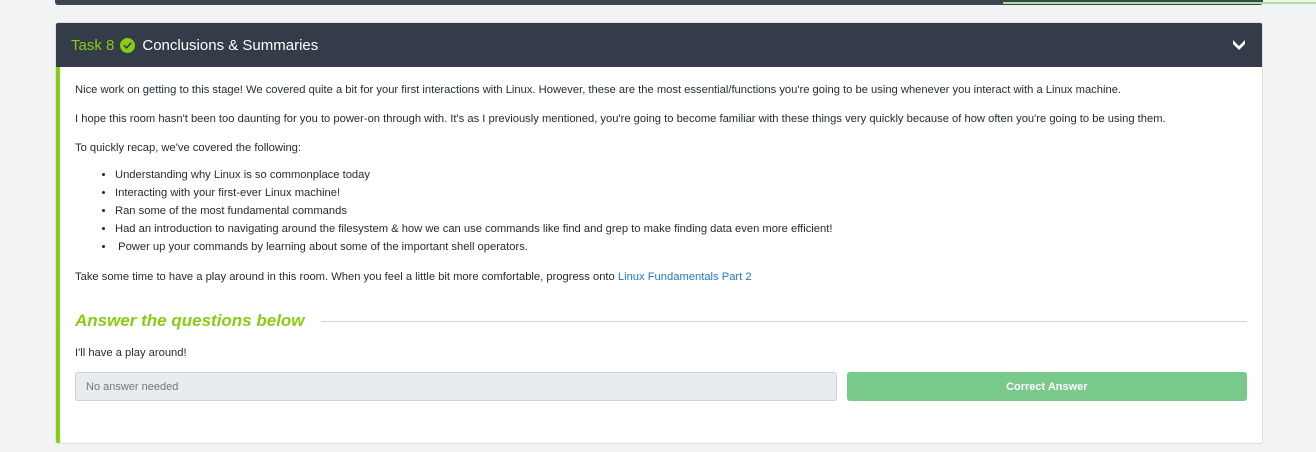 The height and width of the screenshot is (452, 1316). What do you see at coordinates (230, 45) in the screenshot?
I see `task-title: Conclusions & Summaries` at bounding box center [230, 45].